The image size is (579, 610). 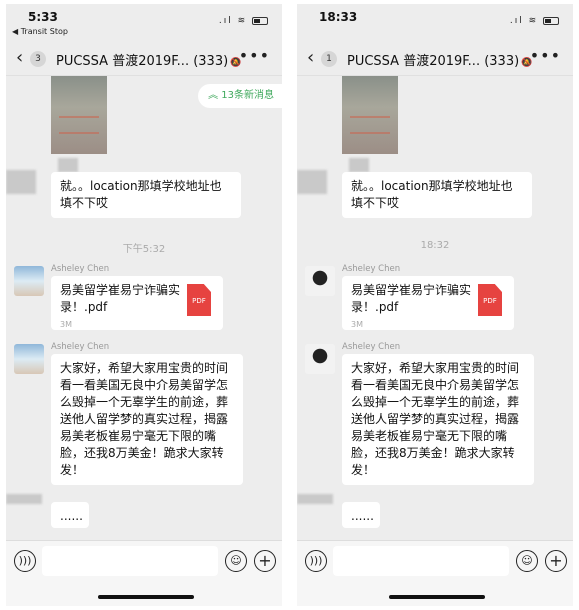 What do you see at coordinates (247, 95) in the screenshot?
I see `new-messages-label: 13条新消息` at bounding box center [247, 95].